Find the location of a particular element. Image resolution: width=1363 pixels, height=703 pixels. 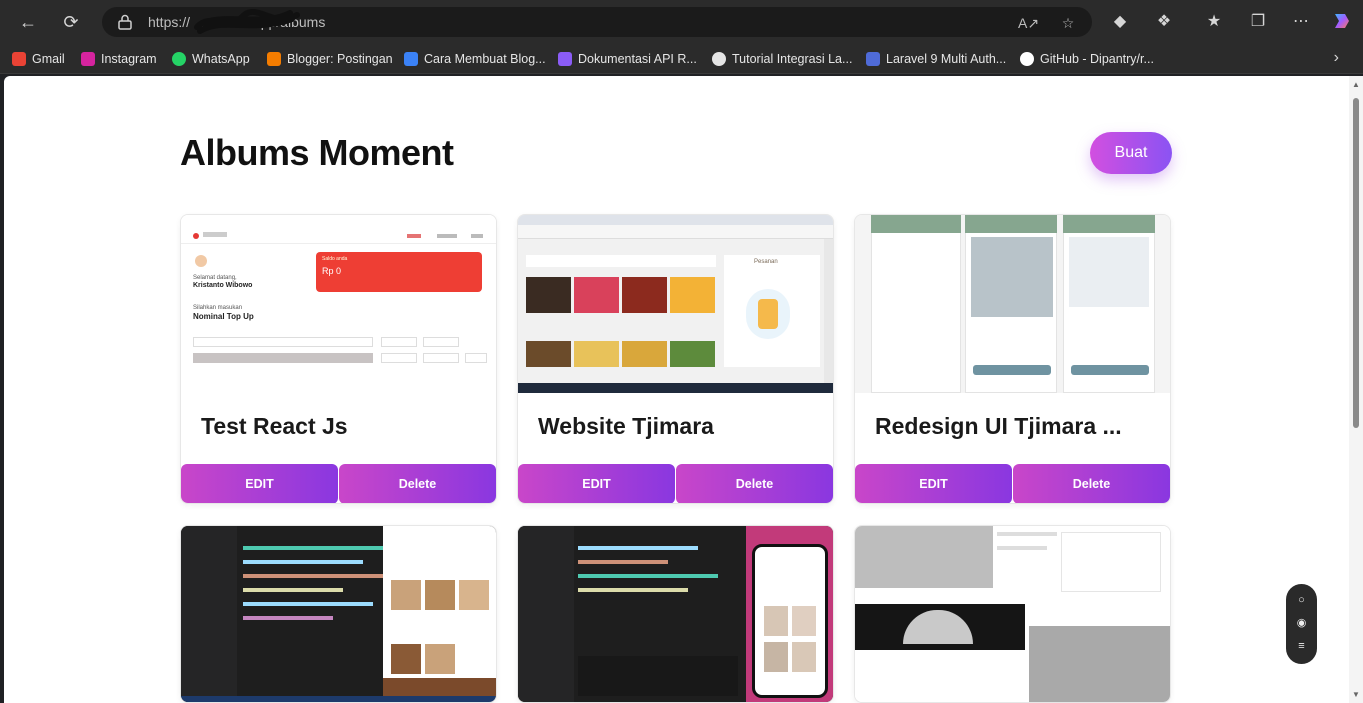

collections-icon: ❐ is located at coordinates (1258, 22).